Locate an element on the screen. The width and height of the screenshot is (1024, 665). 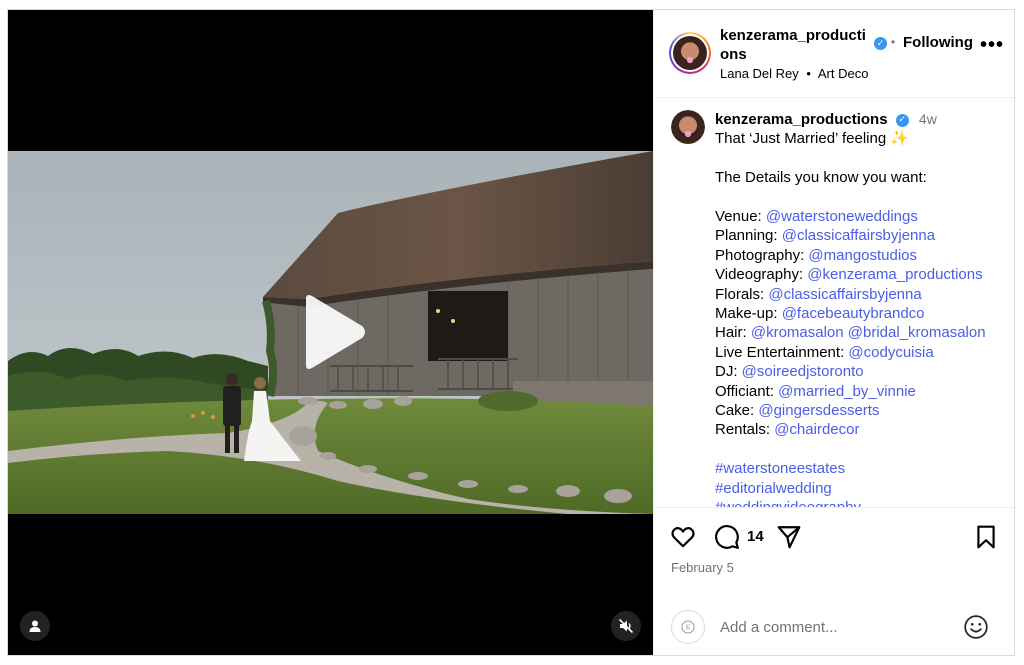
share-icon is located at coordinates (789, 537).